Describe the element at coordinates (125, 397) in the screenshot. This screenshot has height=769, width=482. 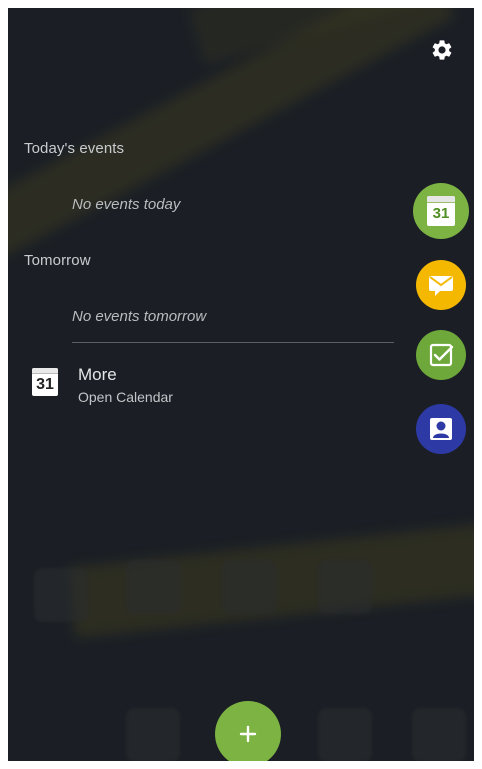
I see `open-calendar-label: Open Calendar` at that location.